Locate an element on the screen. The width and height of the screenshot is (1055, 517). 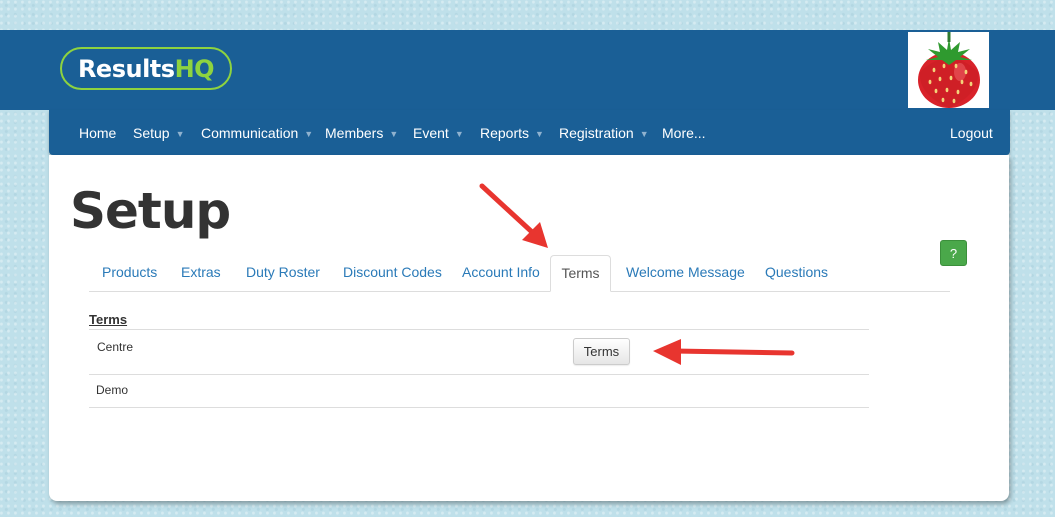
nav-members-label: Members is located at coordinates (354, 133).